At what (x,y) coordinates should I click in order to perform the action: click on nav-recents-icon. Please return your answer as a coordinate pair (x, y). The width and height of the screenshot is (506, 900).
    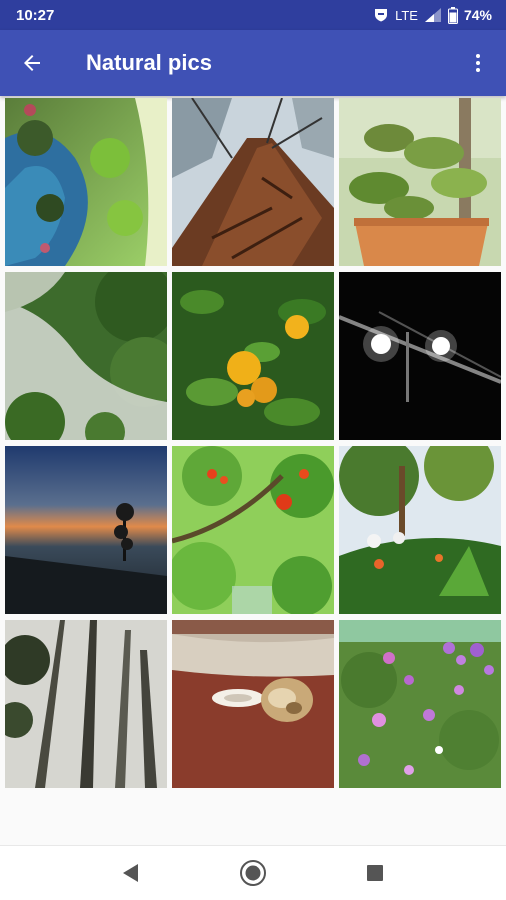
    Looking at the image, I should click on (375, 873).